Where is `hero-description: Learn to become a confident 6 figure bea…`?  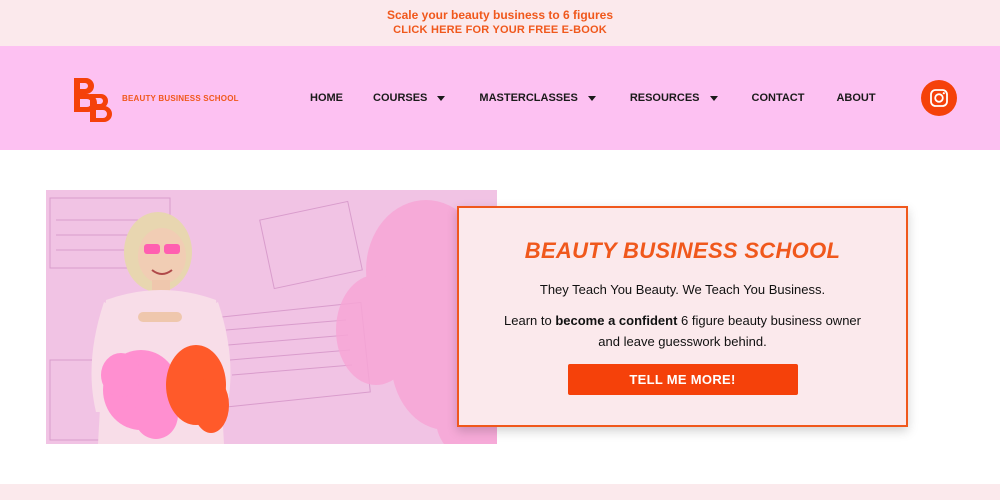
hero-description: Learn to become a confident 6 figure bea… is located at coordinates (683, 331).